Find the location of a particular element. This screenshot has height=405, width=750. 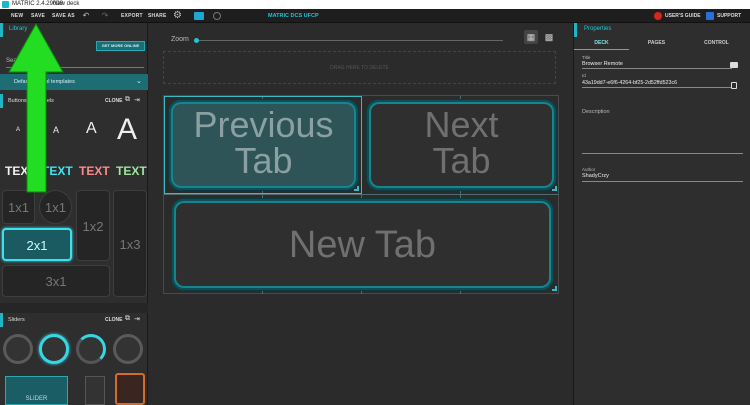

annotation-arrow-overlay is located at coordinates (36, 107).